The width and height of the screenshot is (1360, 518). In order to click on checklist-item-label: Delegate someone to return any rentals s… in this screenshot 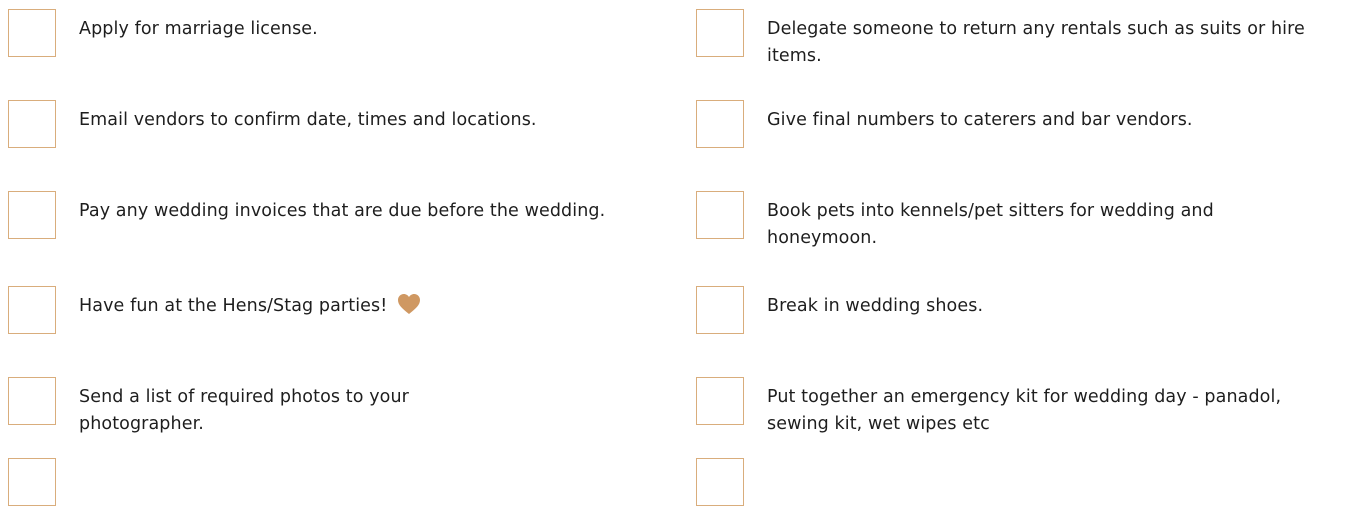, I will do `click(1036, 42)`.